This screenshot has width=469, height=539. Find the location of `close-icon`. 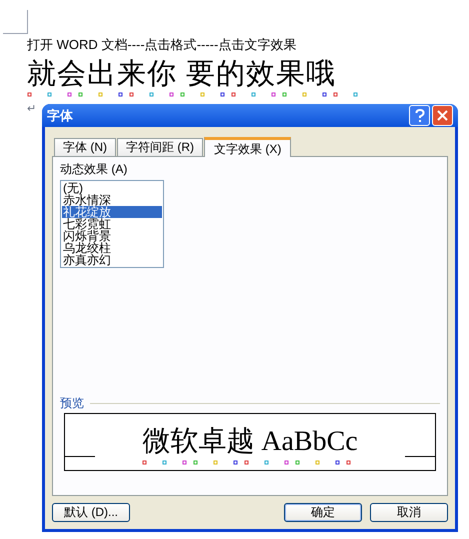

close-icon is located at coordinates (442, 115).